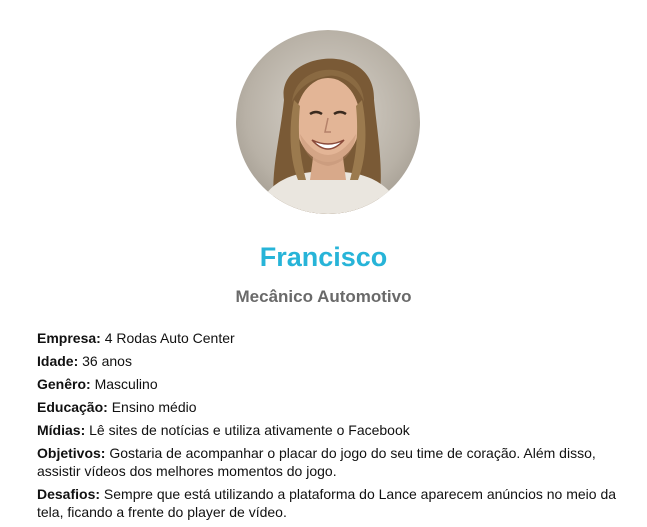 This screenshot has width=647, height=527. What do you see at coordinates (58, 361) in the screenshot?
I see `field-label: Idade:` at bounding box center [58, 361].